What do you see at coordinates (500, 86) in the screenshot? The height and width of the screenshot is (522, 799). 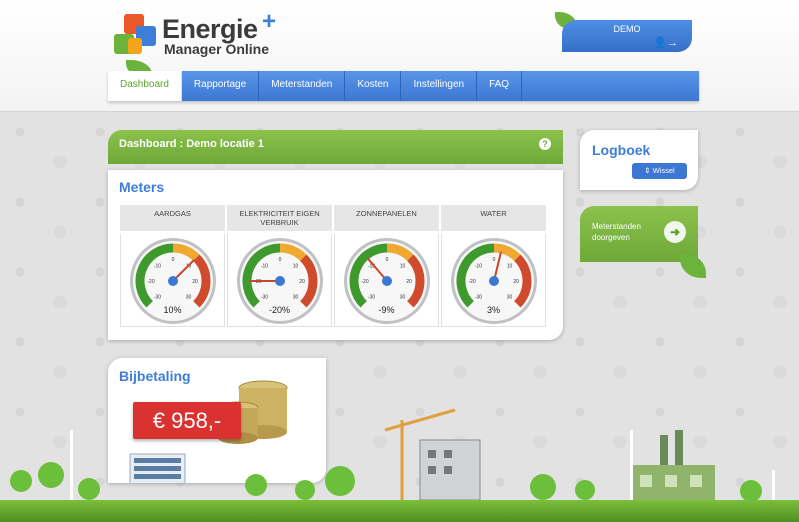 I see `nav-faq: FAQ` at bounding box center [500, 86].